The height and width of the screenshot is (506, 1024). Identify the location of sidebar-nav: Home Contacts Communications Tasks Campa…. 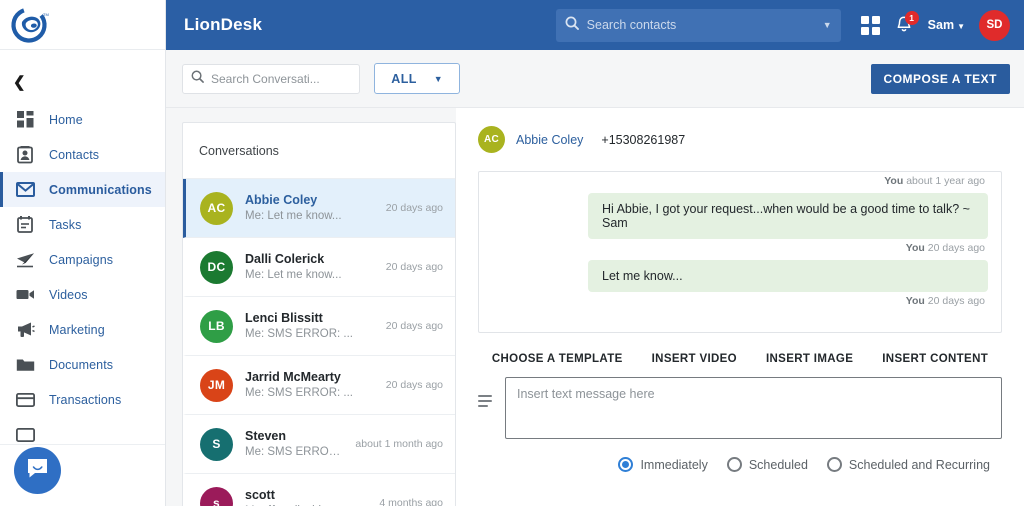
(82, 277).